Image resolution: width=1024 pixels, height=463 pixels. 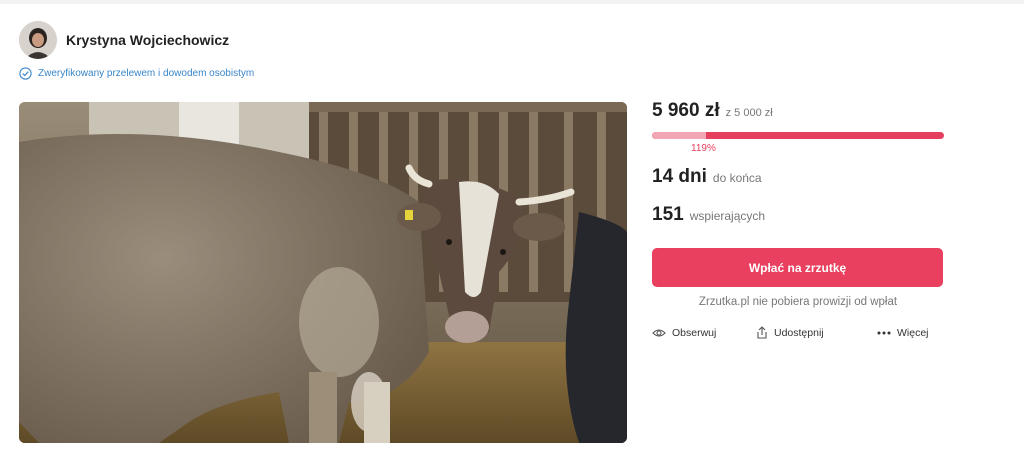 I want to click on supporters-label: wspierających, so click(x=727, y=216).